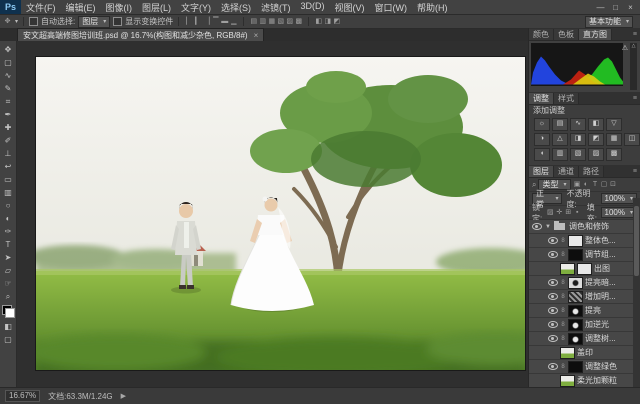  What do you see at coordinates (298, 21) in the screenshot?
I see `distribute-right-edges-icon: ▩` at bounding box center [298, 21].